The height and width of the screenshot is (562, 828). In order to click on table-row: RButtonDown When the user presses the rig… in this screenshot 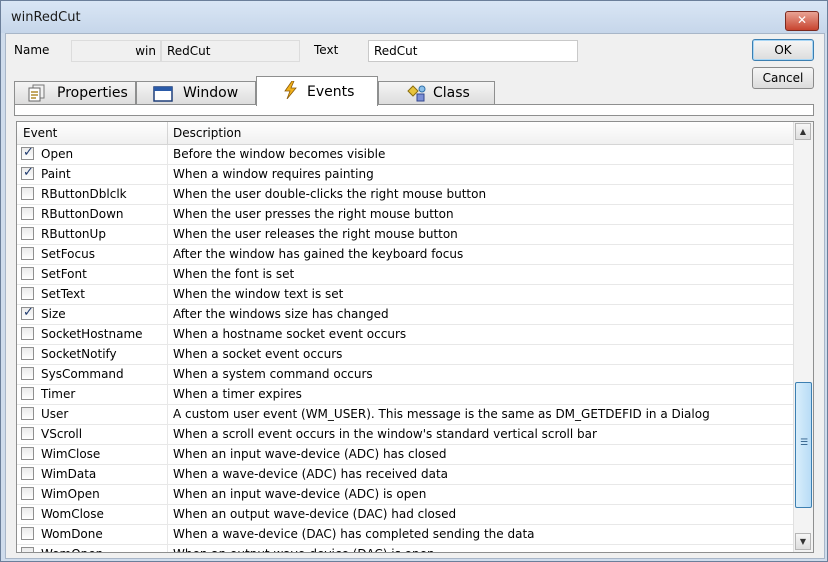, I will do `click(405, 215)`.